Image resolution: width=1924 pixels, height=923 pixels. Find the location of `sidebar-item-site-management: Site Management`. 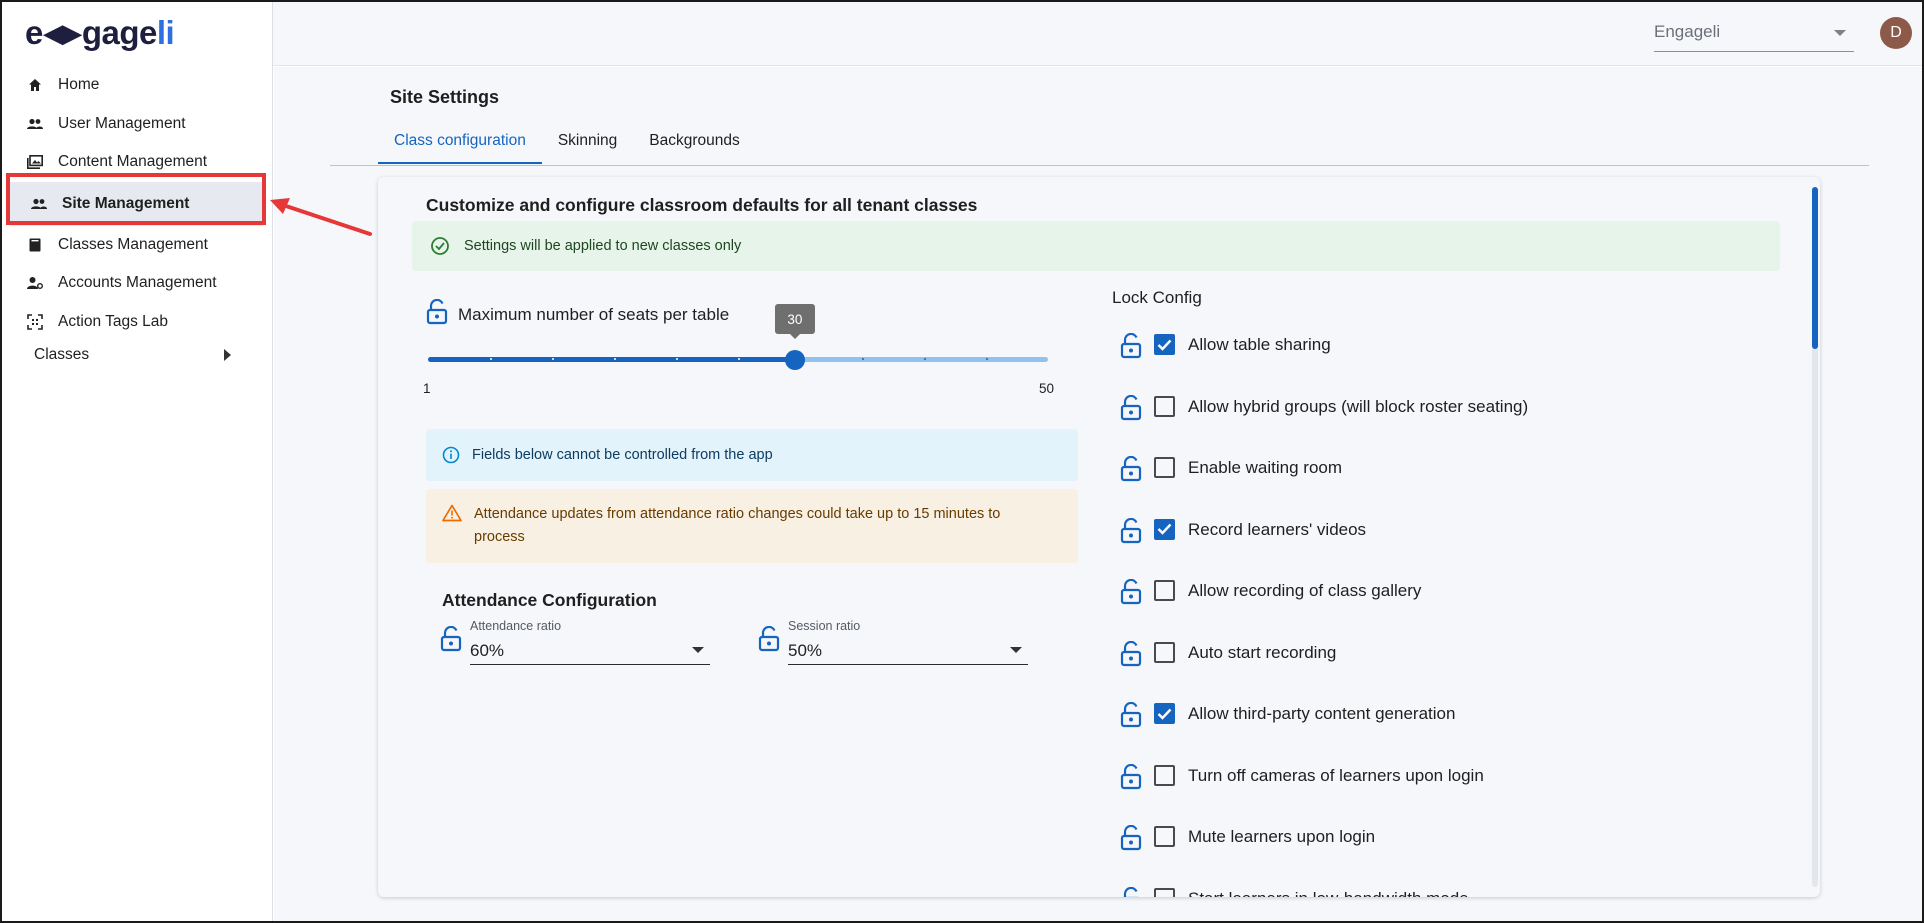

sidebar-item-site-management: Site Management is located at coordinates (136, 203).